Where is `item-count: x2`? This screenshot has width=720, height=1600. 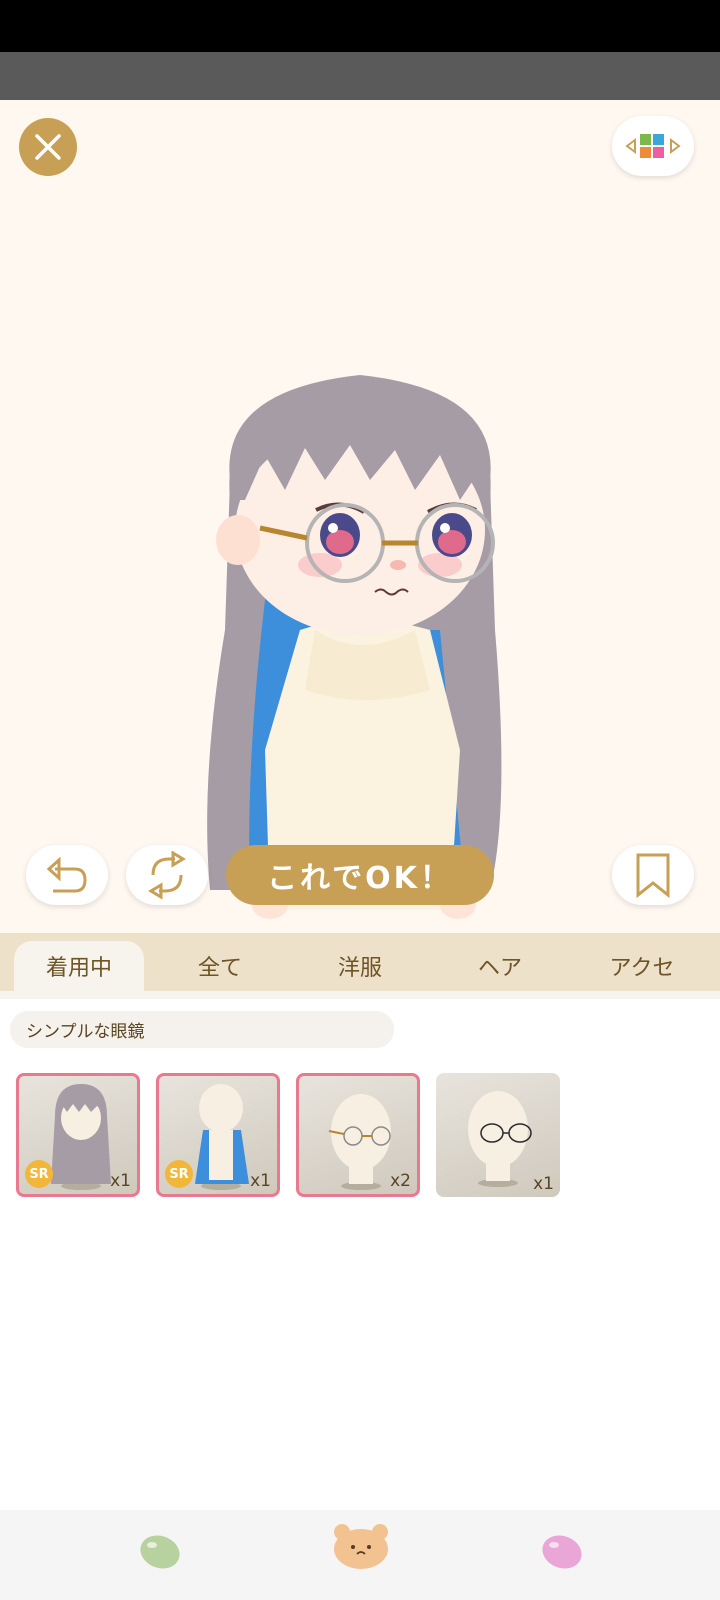
item-count: x2 is located at coordinates (400, 1181).